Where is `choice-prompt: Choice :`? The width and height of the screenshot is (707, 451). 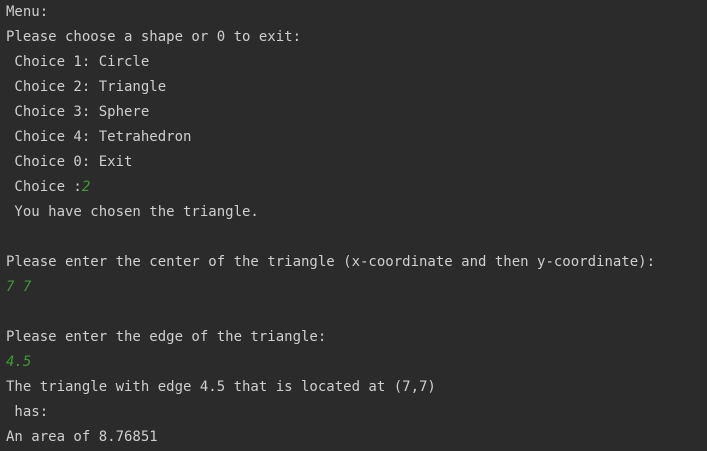
choice-prompt: Choice : is located at coordinates (44, 187).